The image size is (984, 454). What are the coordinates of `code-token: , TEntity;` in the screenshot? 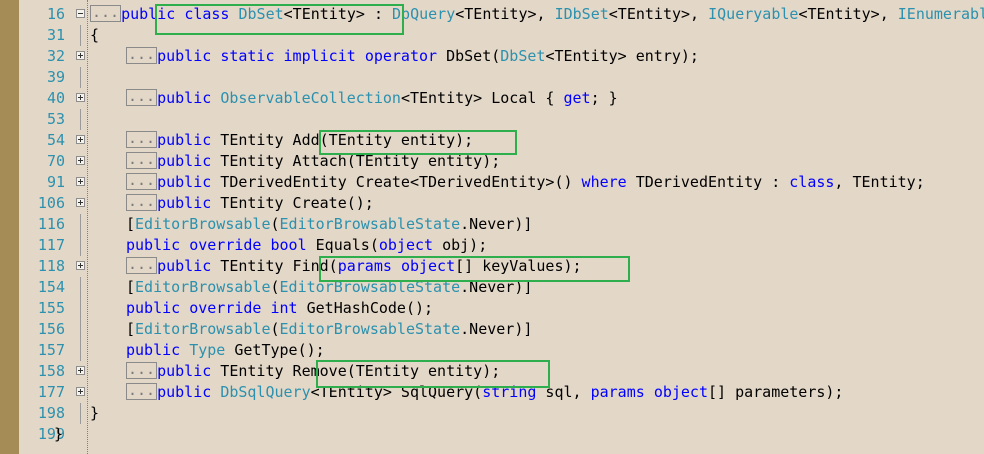 It's located at (879, 182).